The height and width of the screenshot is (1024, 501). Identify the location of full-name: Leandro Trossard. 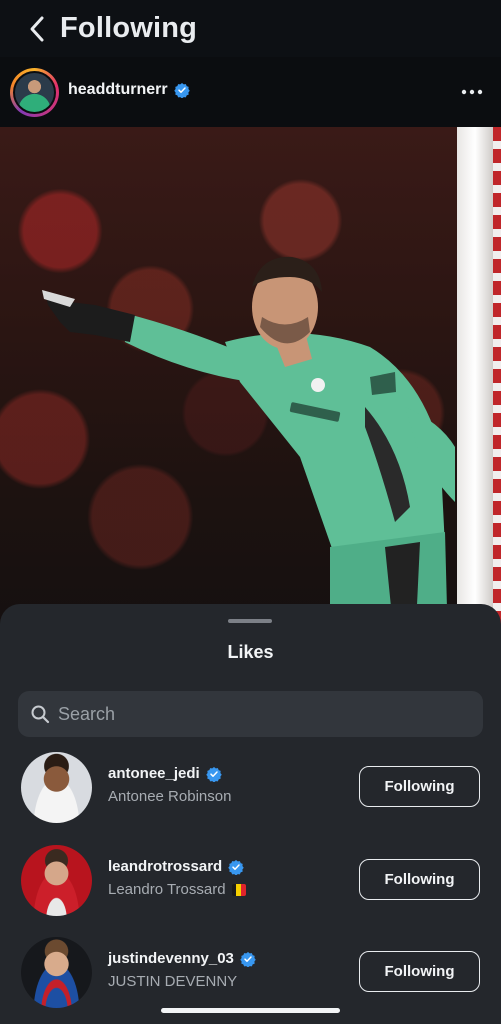
(177, 889).